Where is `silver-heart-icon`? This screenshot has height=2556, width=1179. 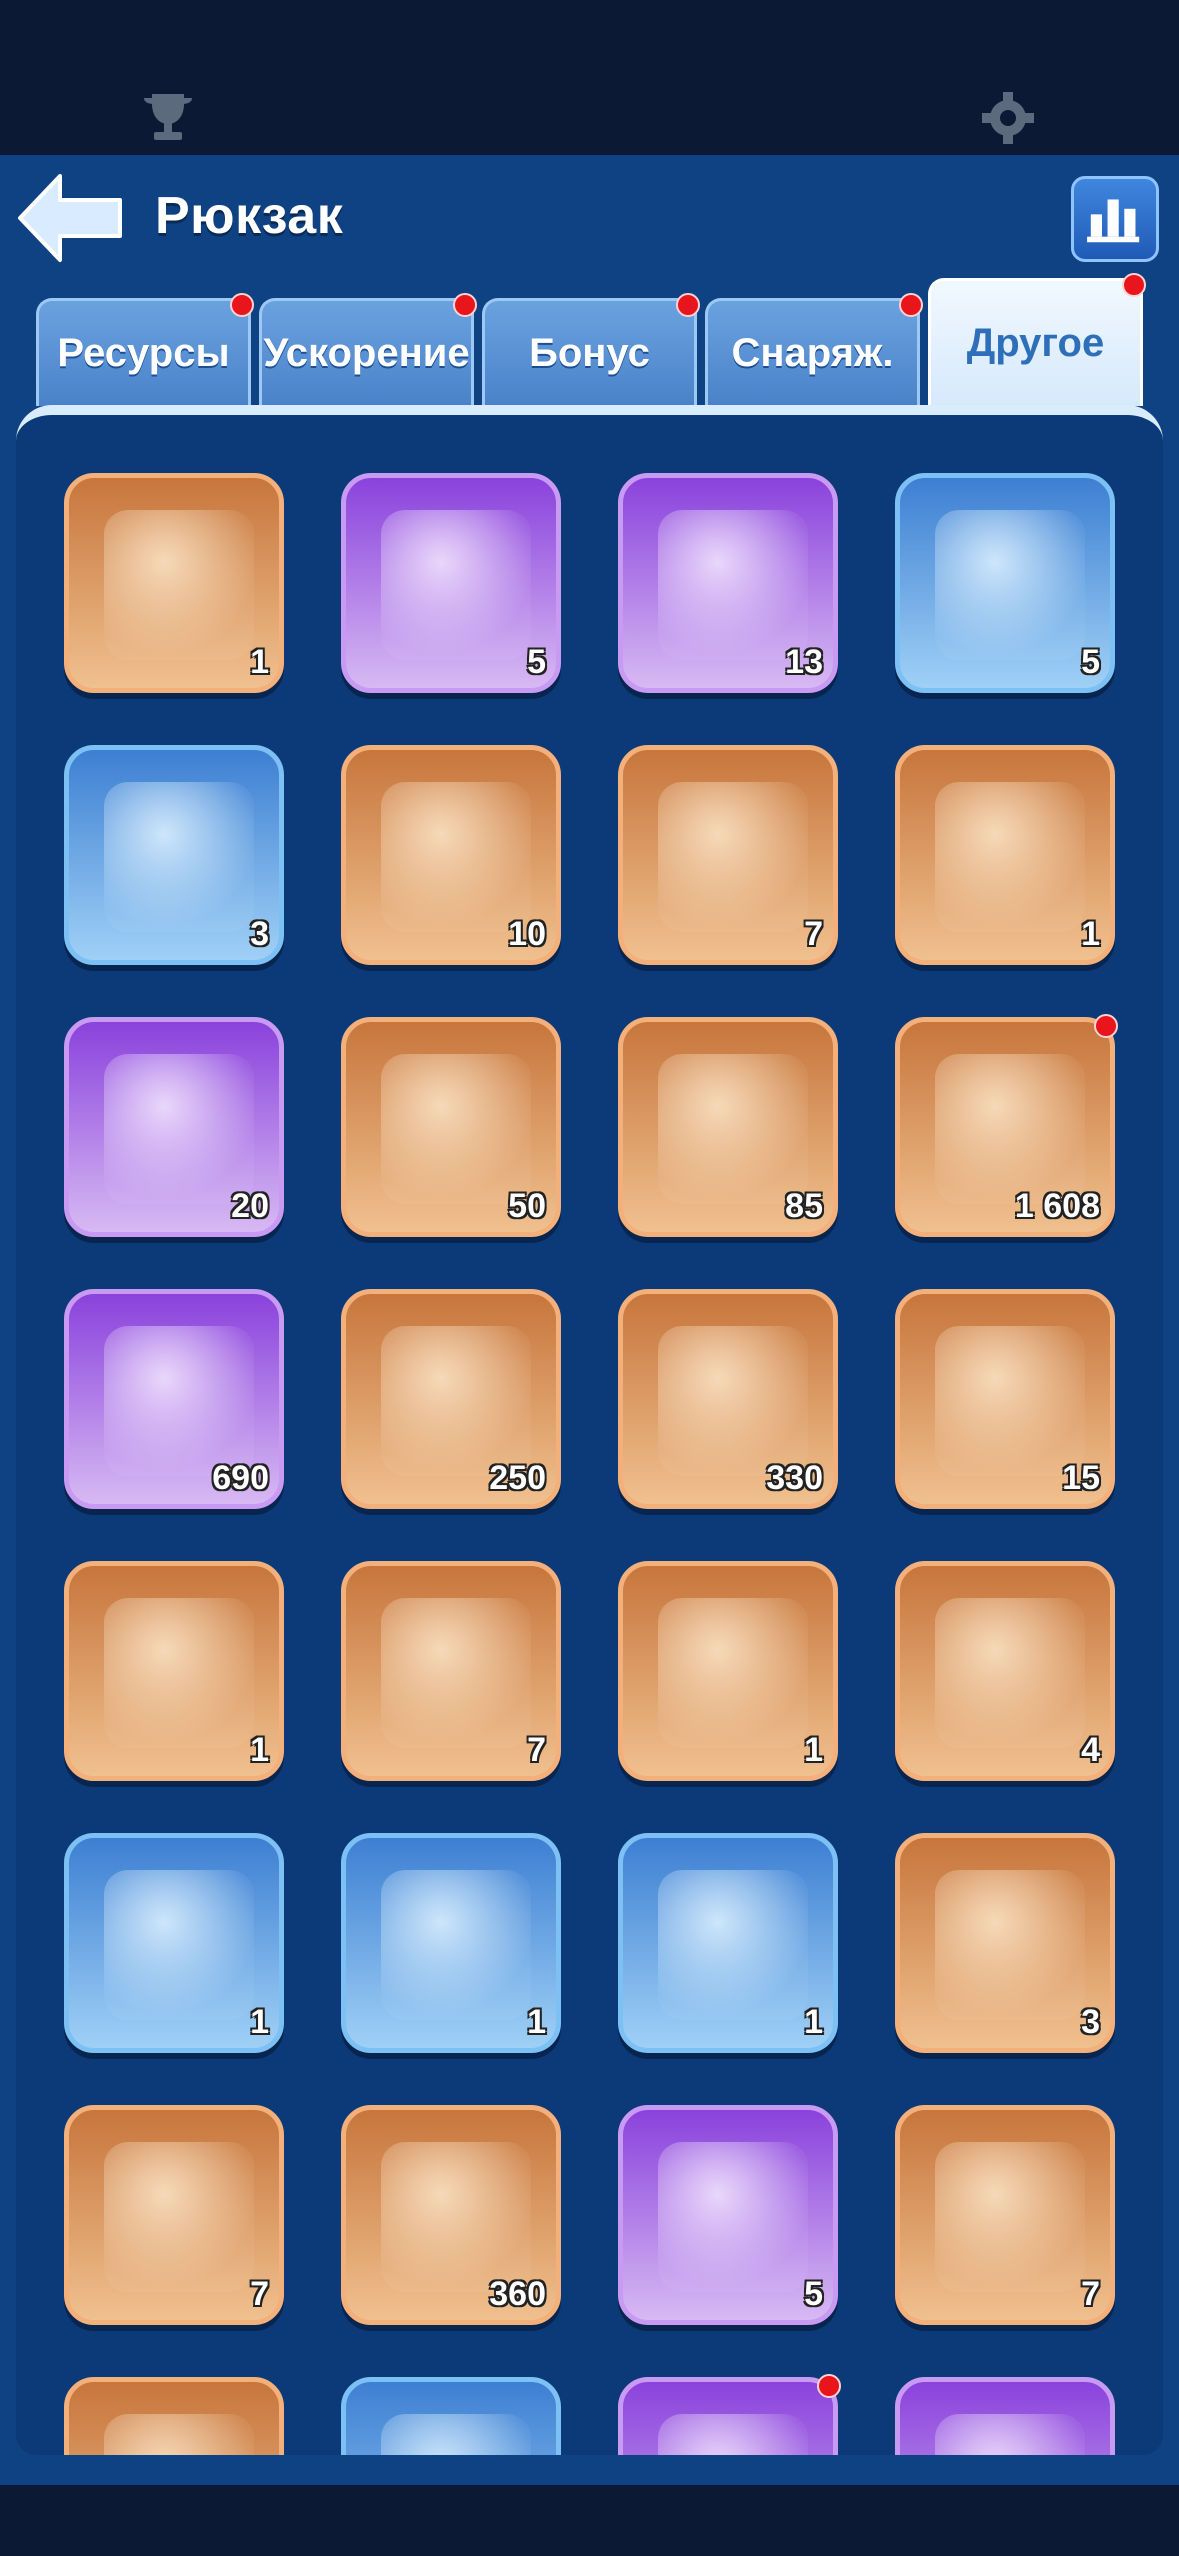 silver-heart-icon is located at coordinates (456, 2434).